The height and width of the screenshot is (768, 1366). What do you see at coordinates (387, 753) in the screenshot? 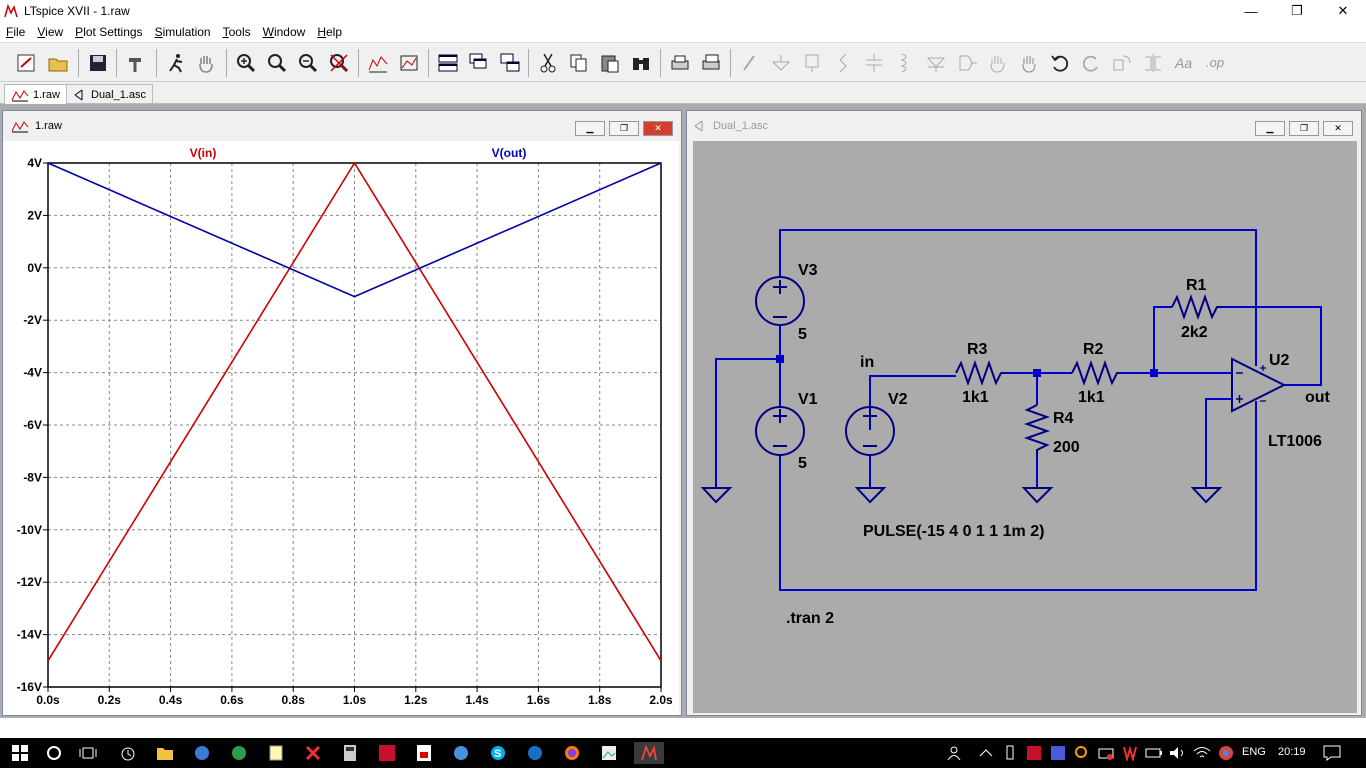
I see `red-app-icon` at bounding box center [387, 753].